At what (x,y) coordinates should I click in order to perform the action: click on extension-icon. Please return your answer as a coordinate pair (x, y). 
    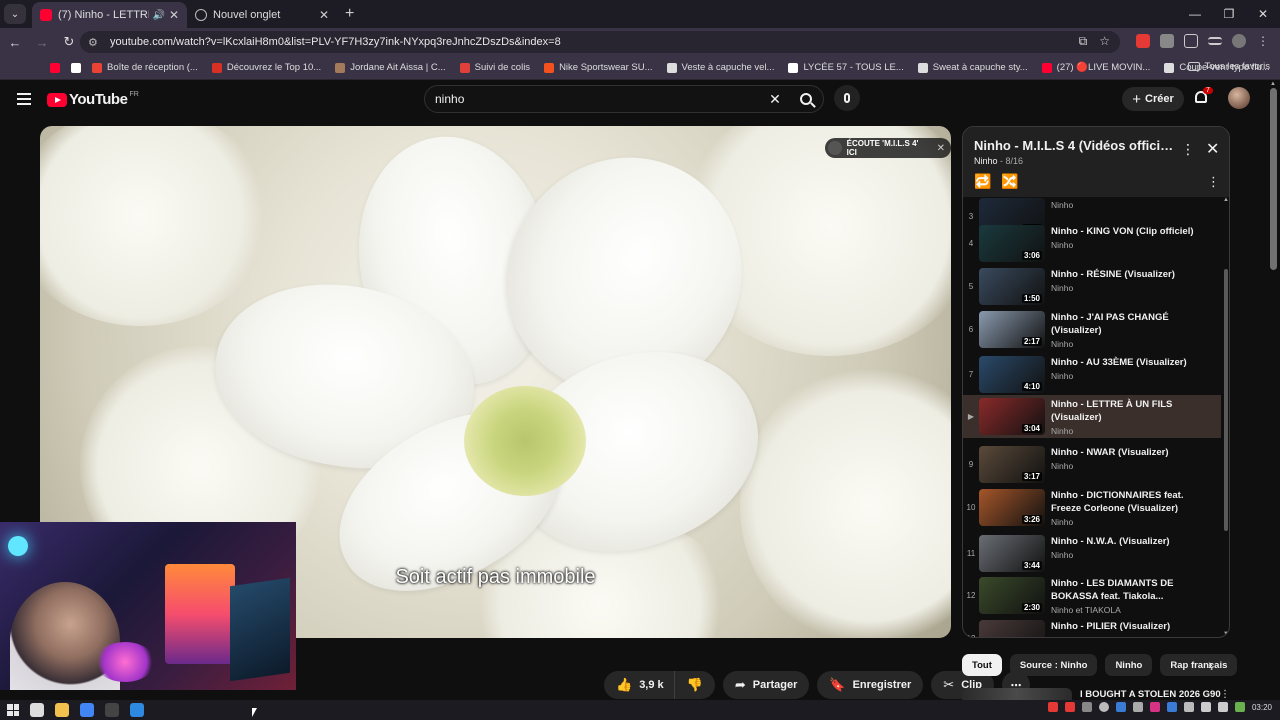
    Looking at the image, I should click on (1167, 41).